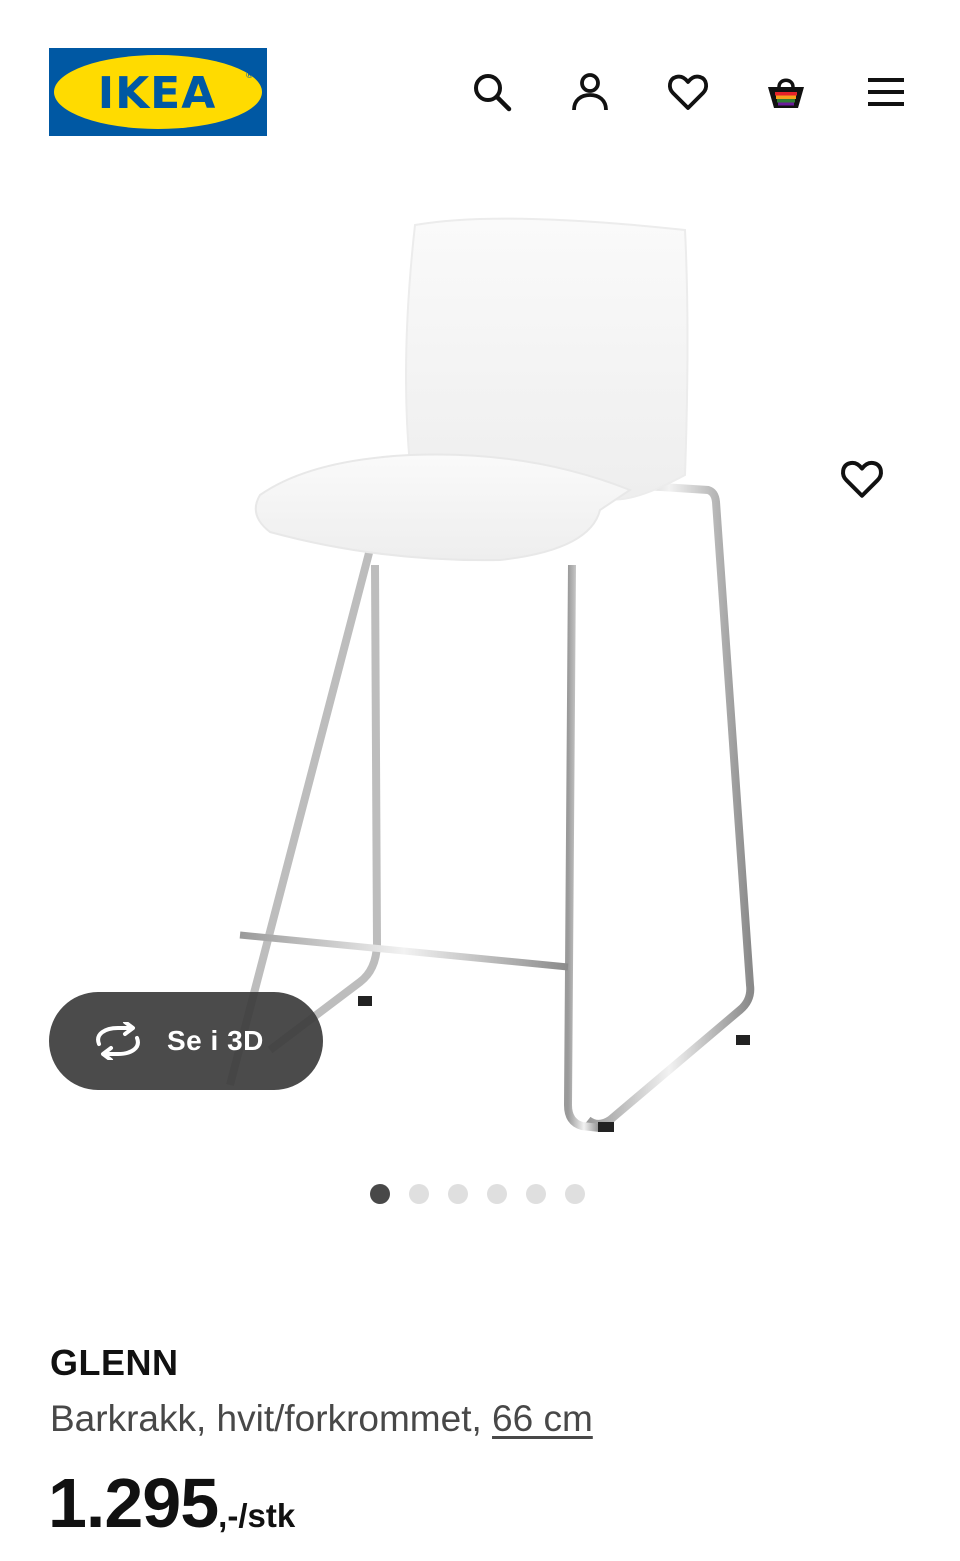 Image resolution: width=960 pixels, height=1561 pixels. Describe the element at coordinates (271, 1418) in the screenshot. I see `product-description-text: Barkrakk, hvit/forkrommet,` at that location.